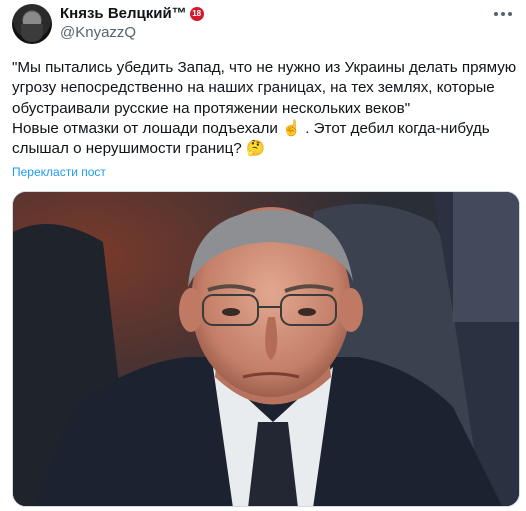 The image size is (526, 511). Describe the element at coordinates (132, 33) in the screenshot. I see `author-handle: @KnyazzQ` at that location.